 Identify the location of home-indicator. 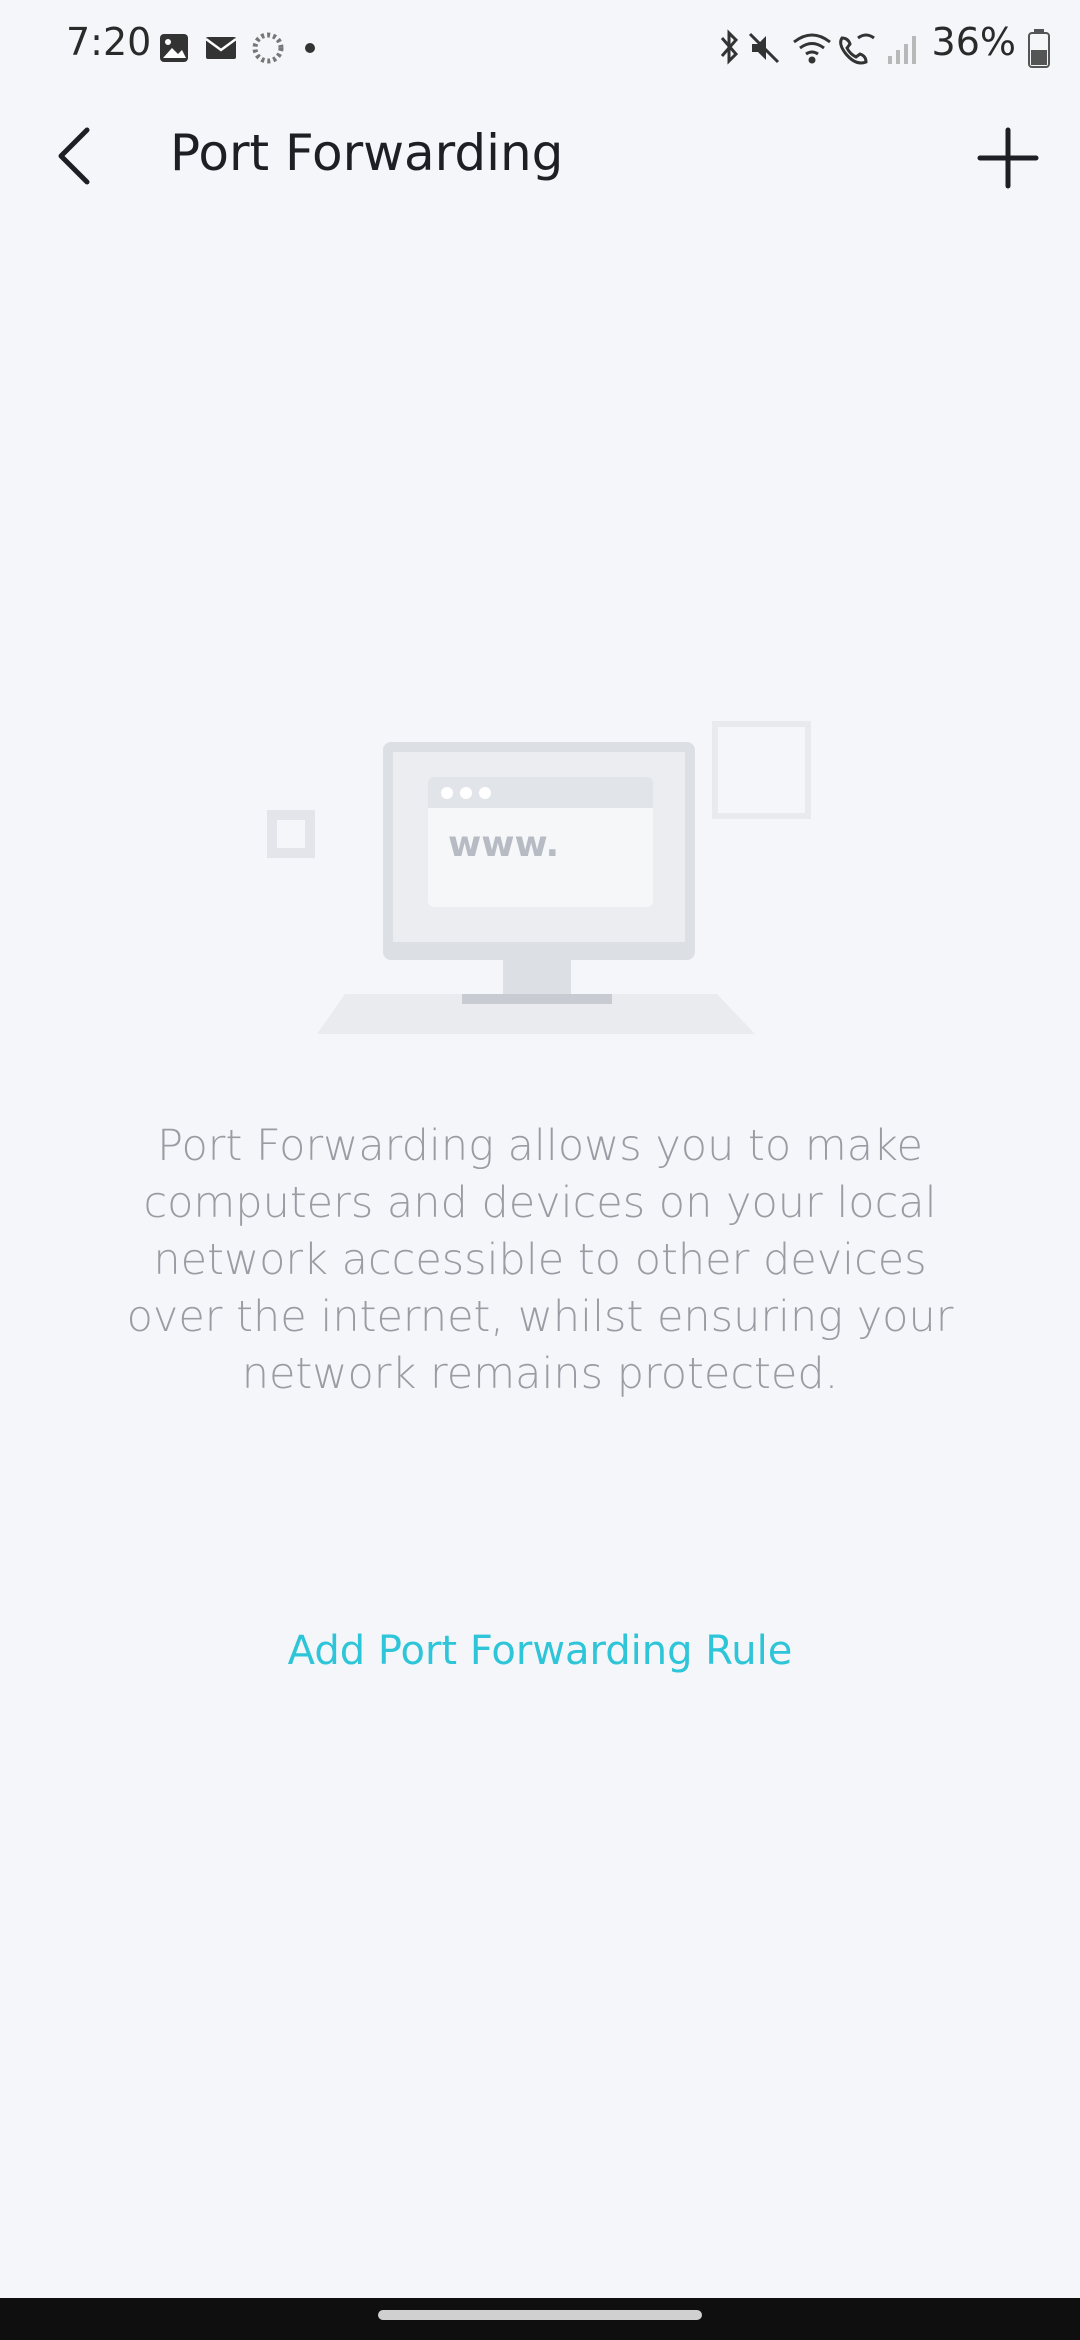
(540, 2315).